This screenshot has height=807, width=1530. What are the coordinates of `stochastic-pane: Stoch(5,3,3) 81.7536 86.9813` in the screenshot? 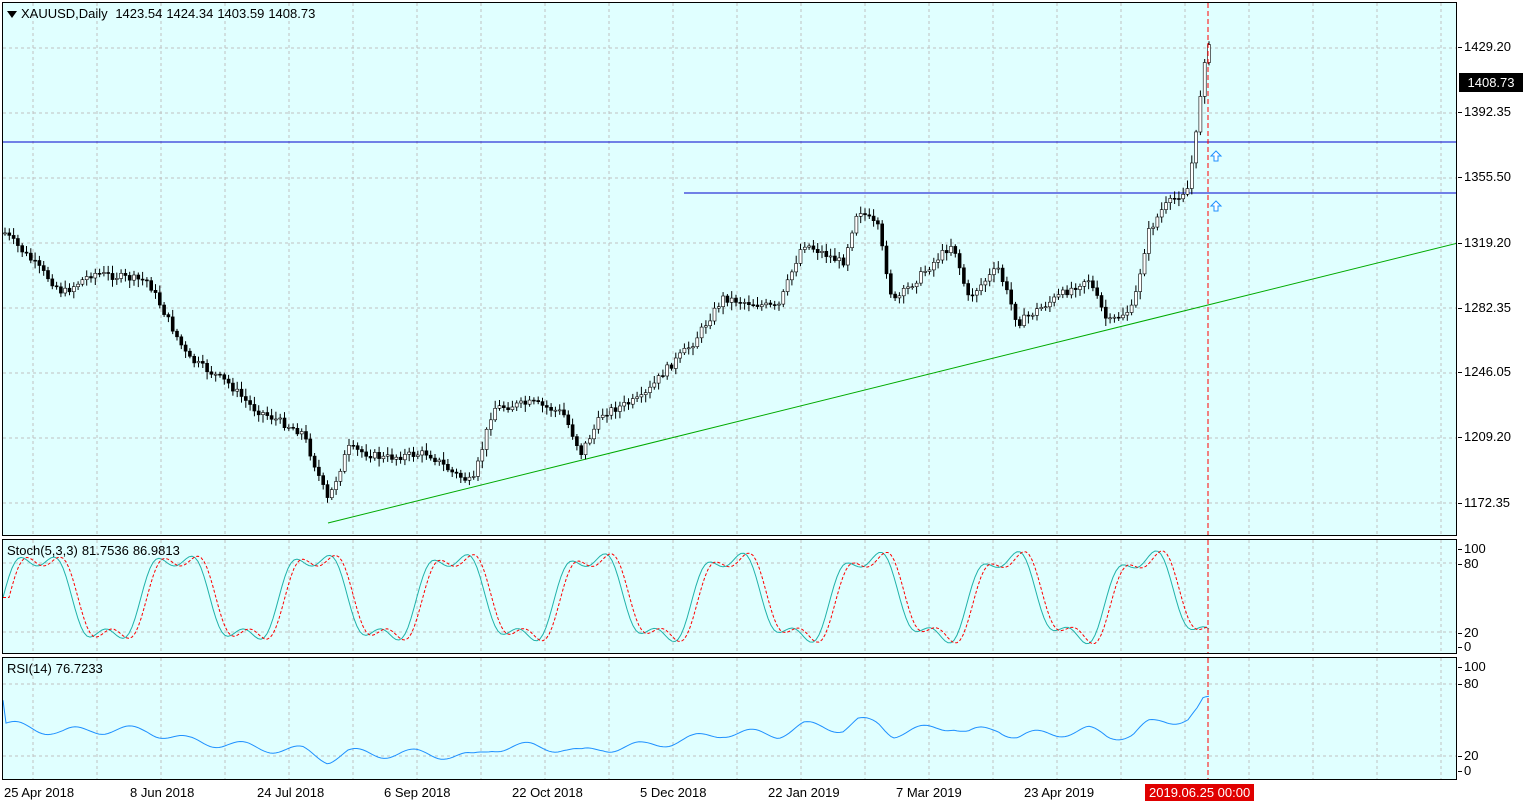 It's located at (729, 596).